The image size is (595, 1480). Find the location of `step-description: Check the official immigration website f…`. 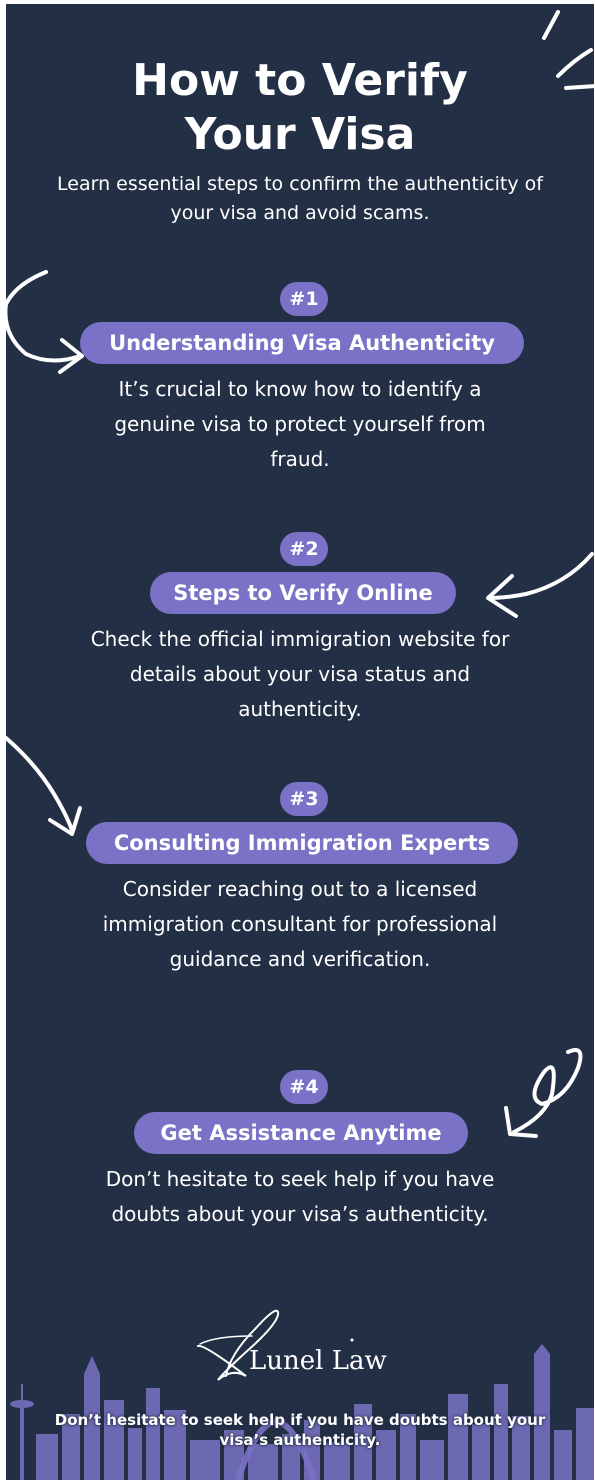

step-description: Check the official immigration website f… is located at coordinates (300, 674).